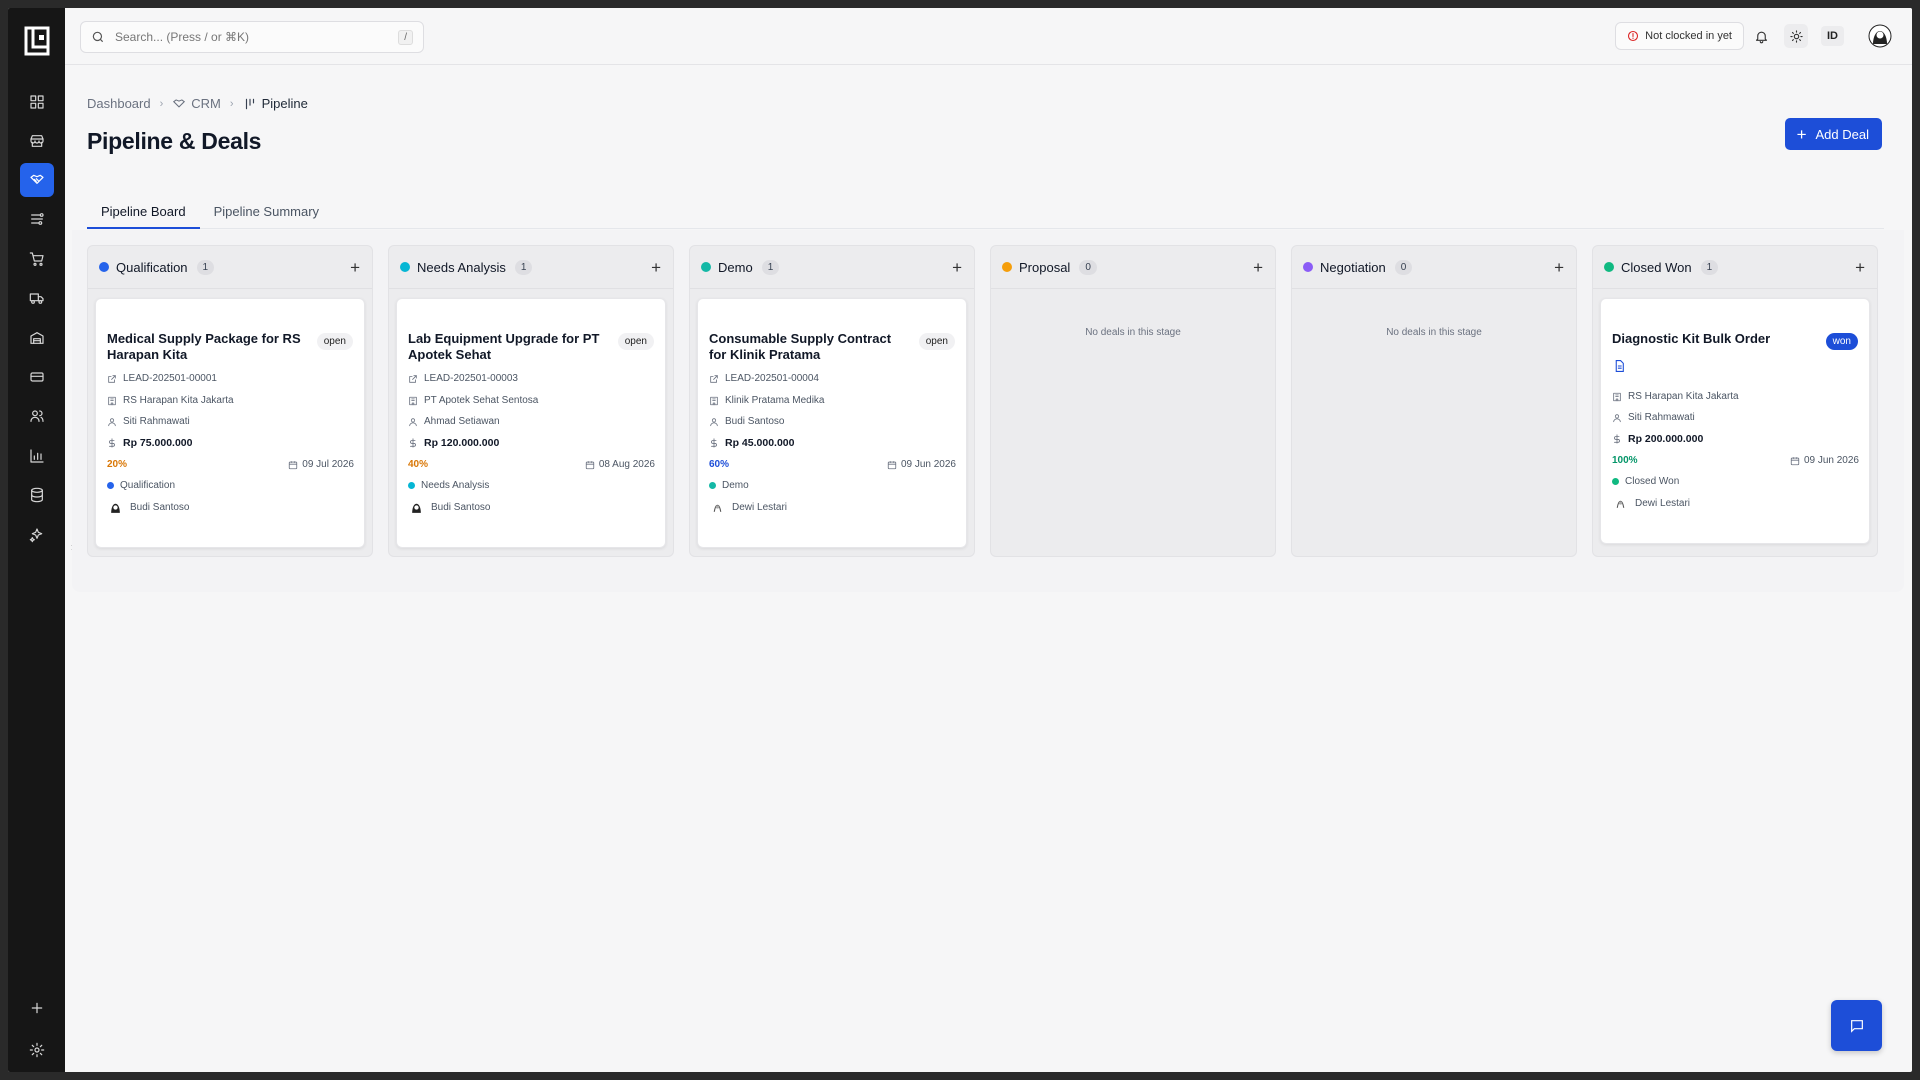 The width and height of the screenshot is (1920, 1080). What do you see at coordinates (37, 1050) in the screenshot?
I see `settings-icon` at bounding box center [37, 1050].